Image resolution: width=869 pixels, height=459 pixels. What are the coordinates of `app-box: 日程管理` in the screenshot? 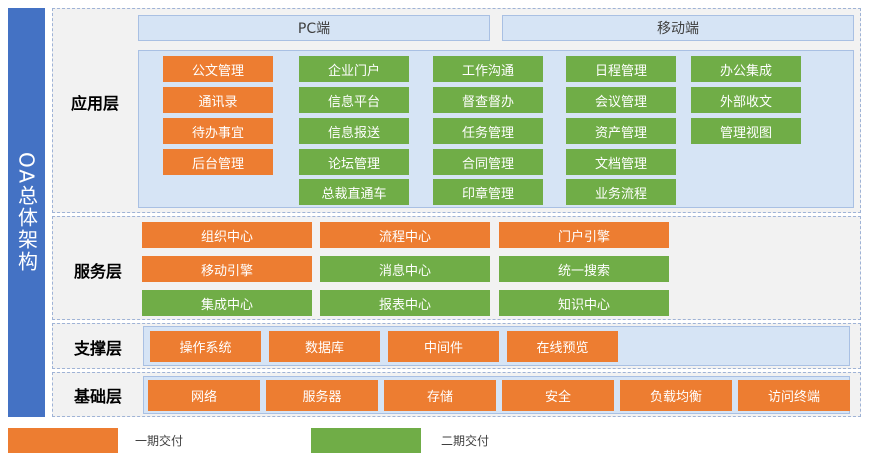 It's located at (621, 69).